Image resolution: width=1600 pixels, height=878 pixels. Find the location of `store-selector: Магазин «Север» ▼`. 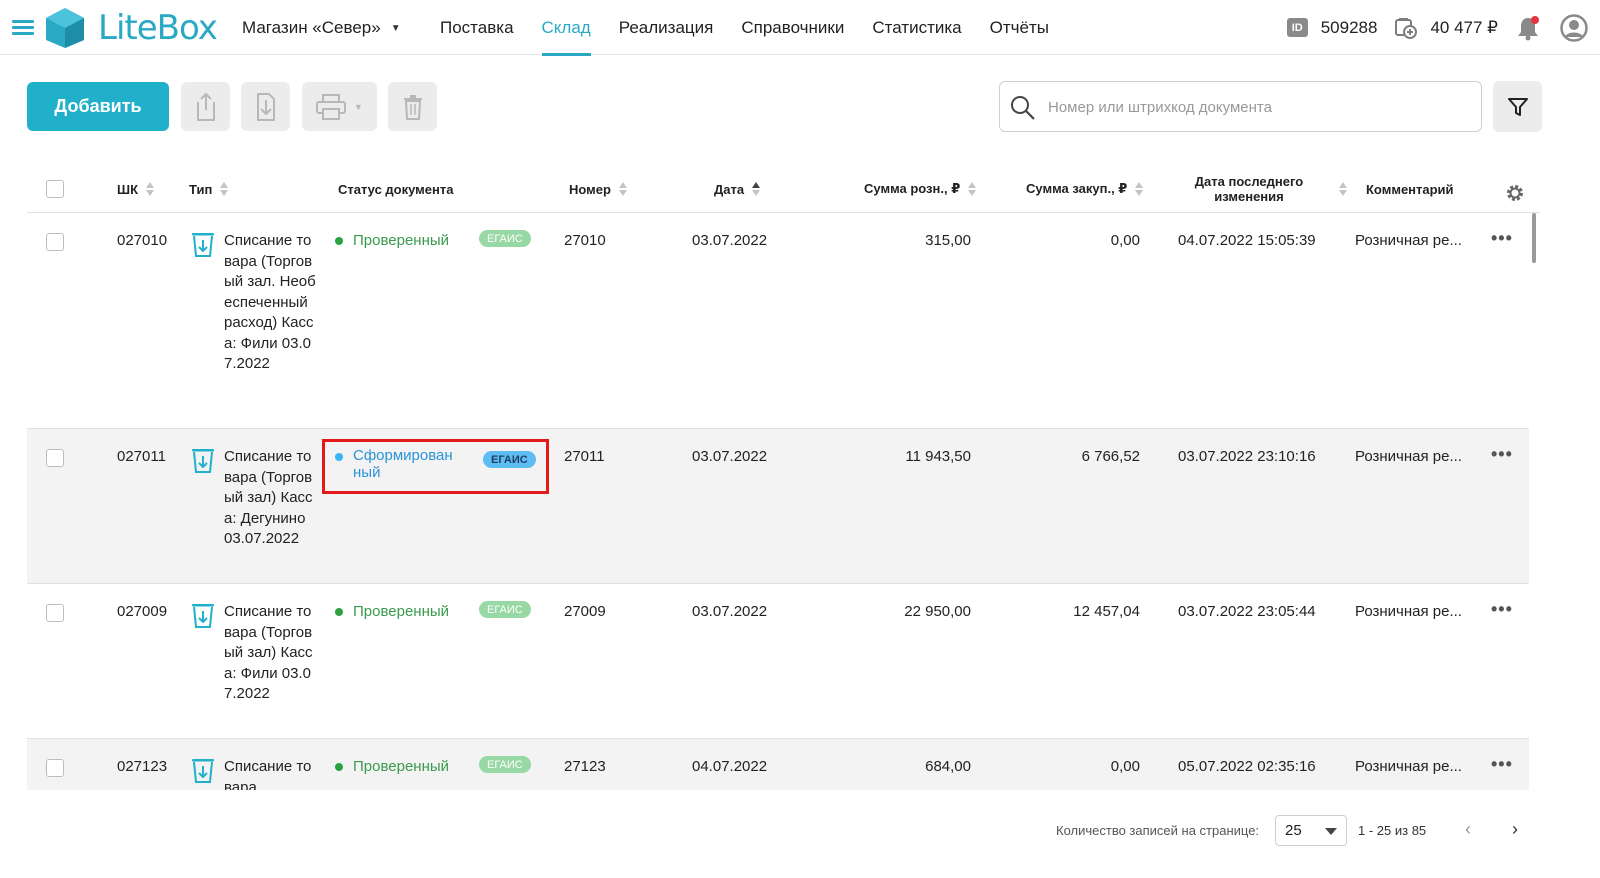

store-selector: Магазин «Север» ▼ is located at coordinates (321, 28).